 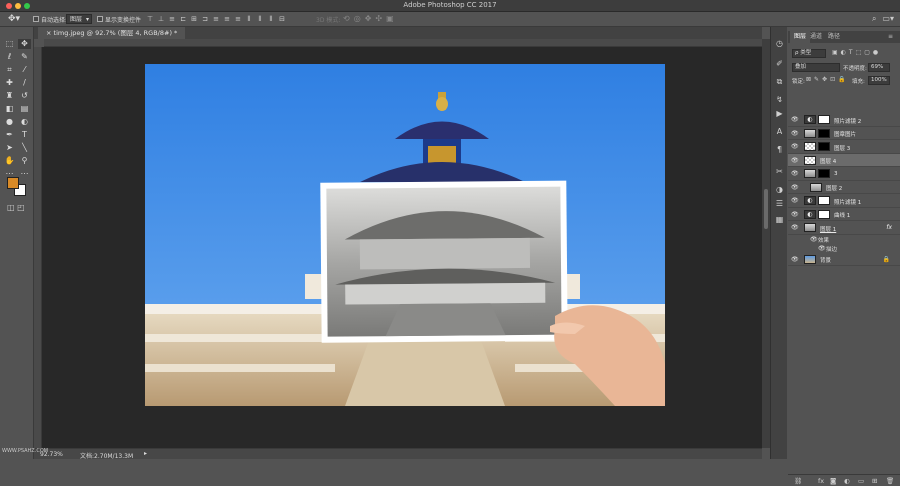 What do you see at coordinates (9, 96) in the screenshot?
I see `clone-stamp-tool-icon: ♜` at bounding box center [9, 96].